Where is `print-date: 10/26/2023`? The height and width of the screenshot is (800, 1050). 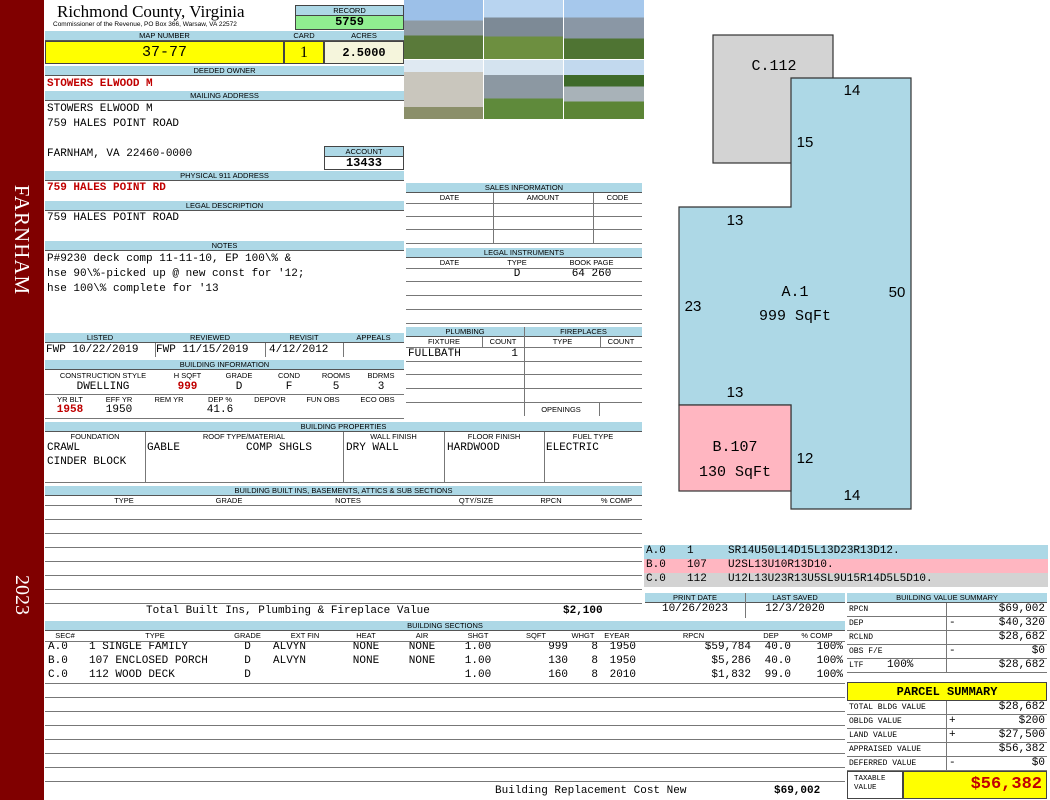
print-date: 10/26/2023 is located at coordinates (694, 609).